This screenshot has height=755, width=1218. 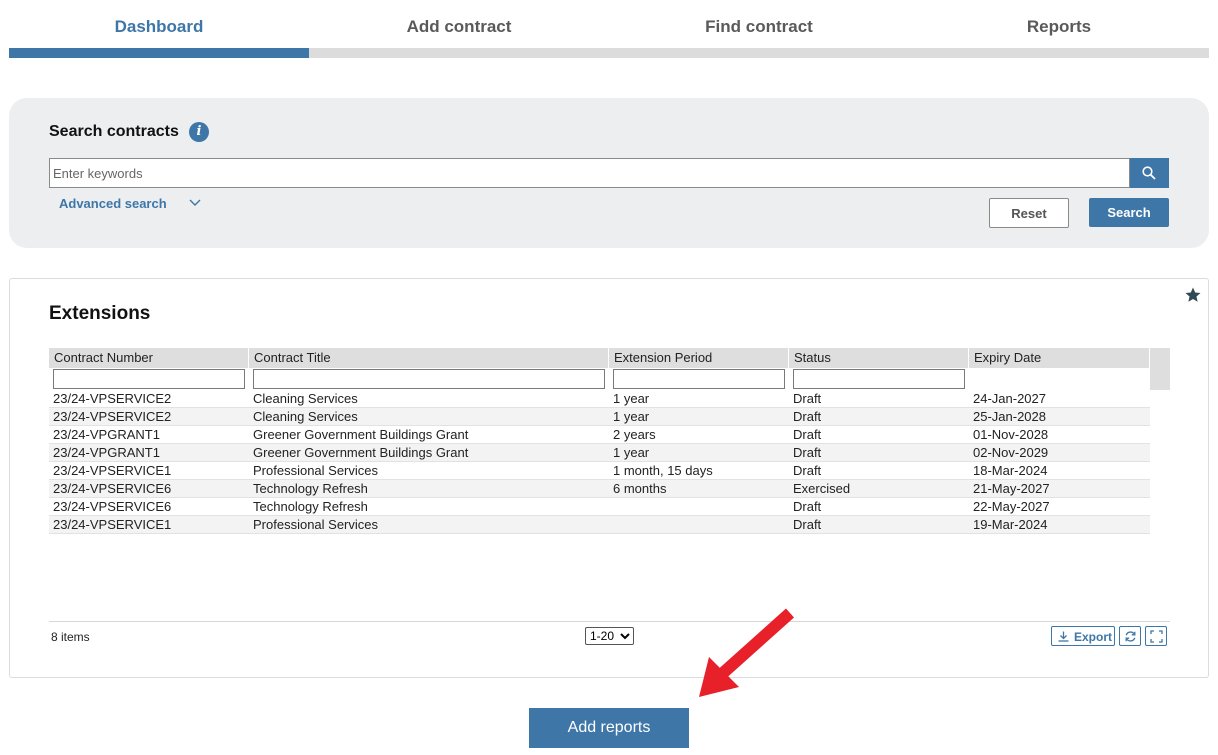 I want to click on search-icon, so click(x=1149, y=173).